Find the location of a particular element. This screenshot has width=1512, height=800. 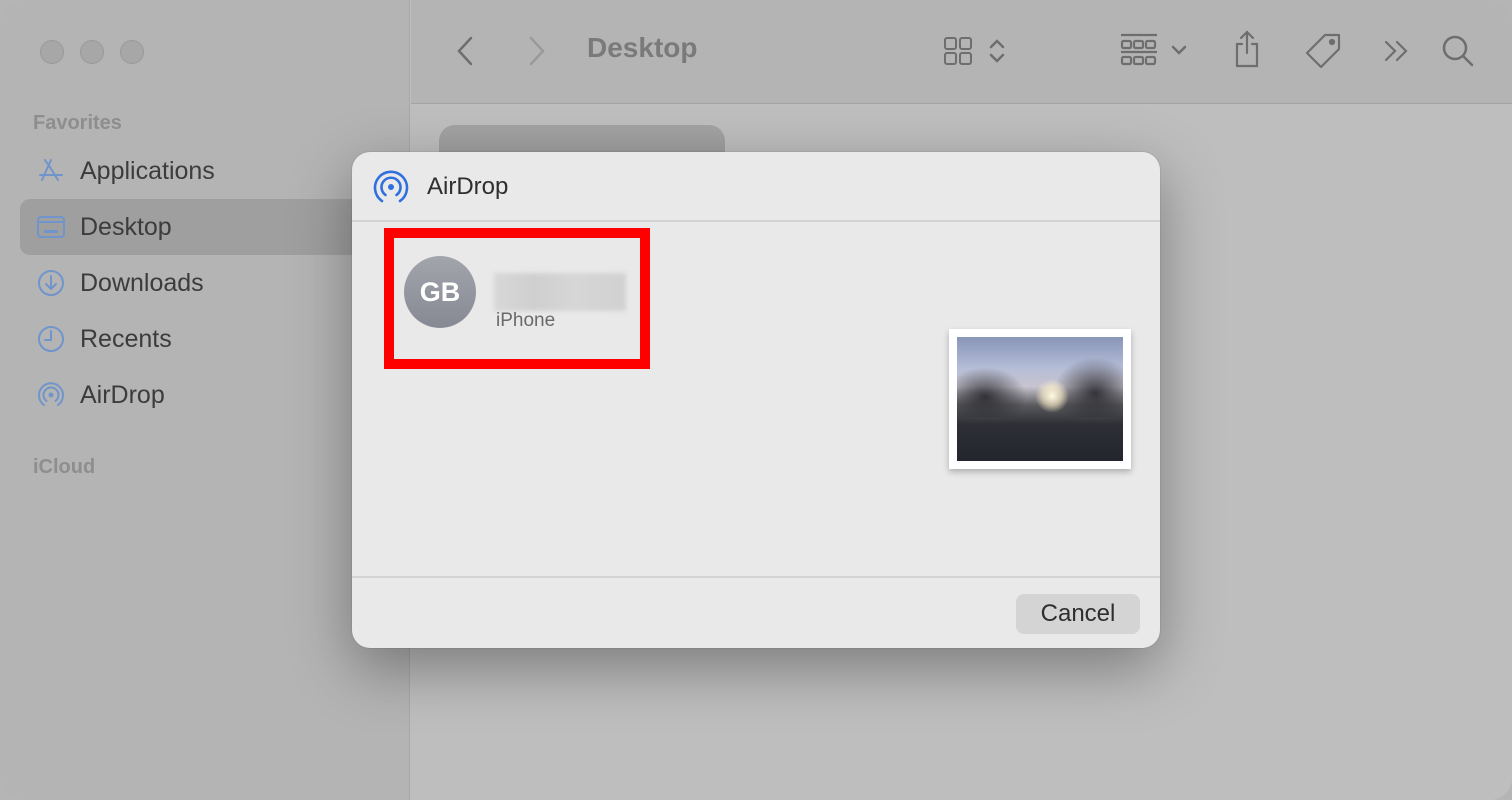

minimize-button is located at coordinates (92, 52).